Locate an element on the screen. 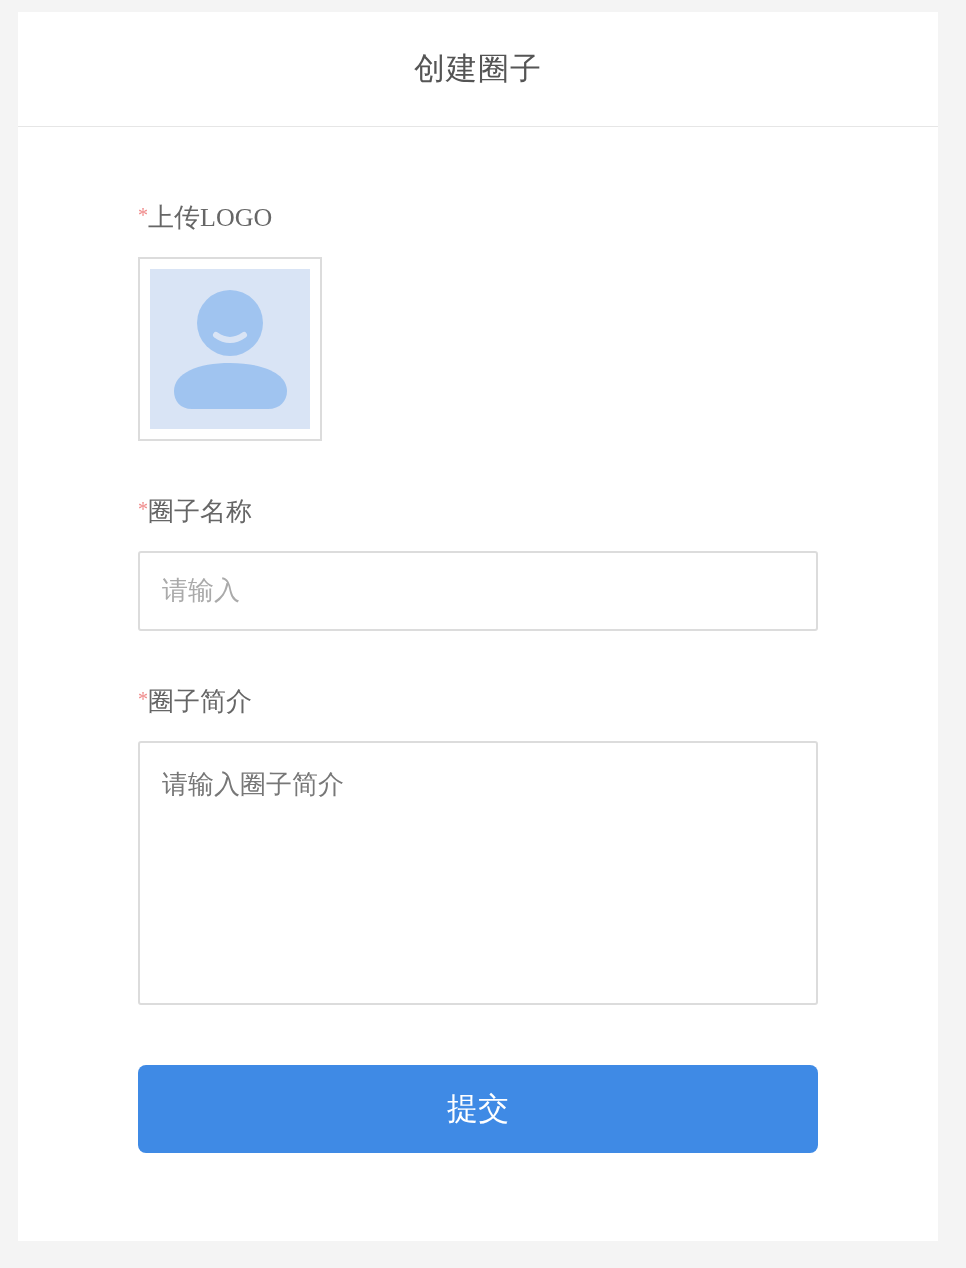 Image resolution: width=966 pixels, height=1268 pixels. field-label: 上传LOGO is located at coordinates (210, 218).